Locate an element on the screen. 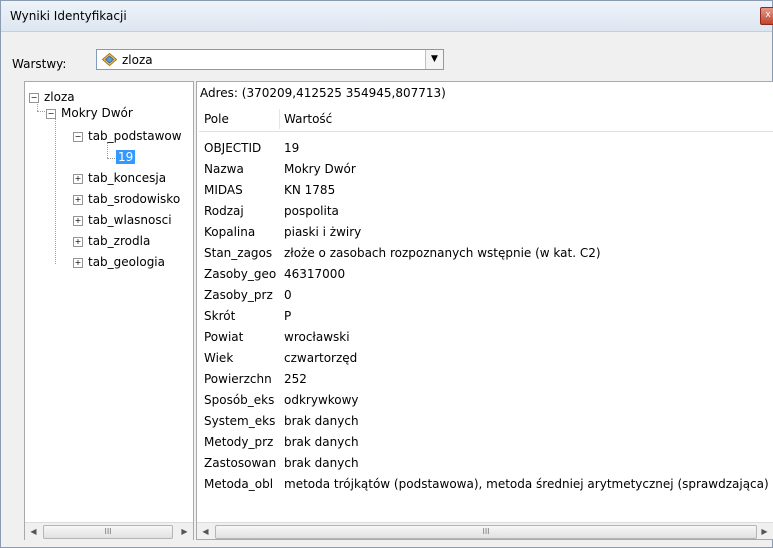 Image resolution: width=773 pixels, height=548 pixels. table-row: Sposób_eks odkrywkowy is located at coordinates (486, 399).